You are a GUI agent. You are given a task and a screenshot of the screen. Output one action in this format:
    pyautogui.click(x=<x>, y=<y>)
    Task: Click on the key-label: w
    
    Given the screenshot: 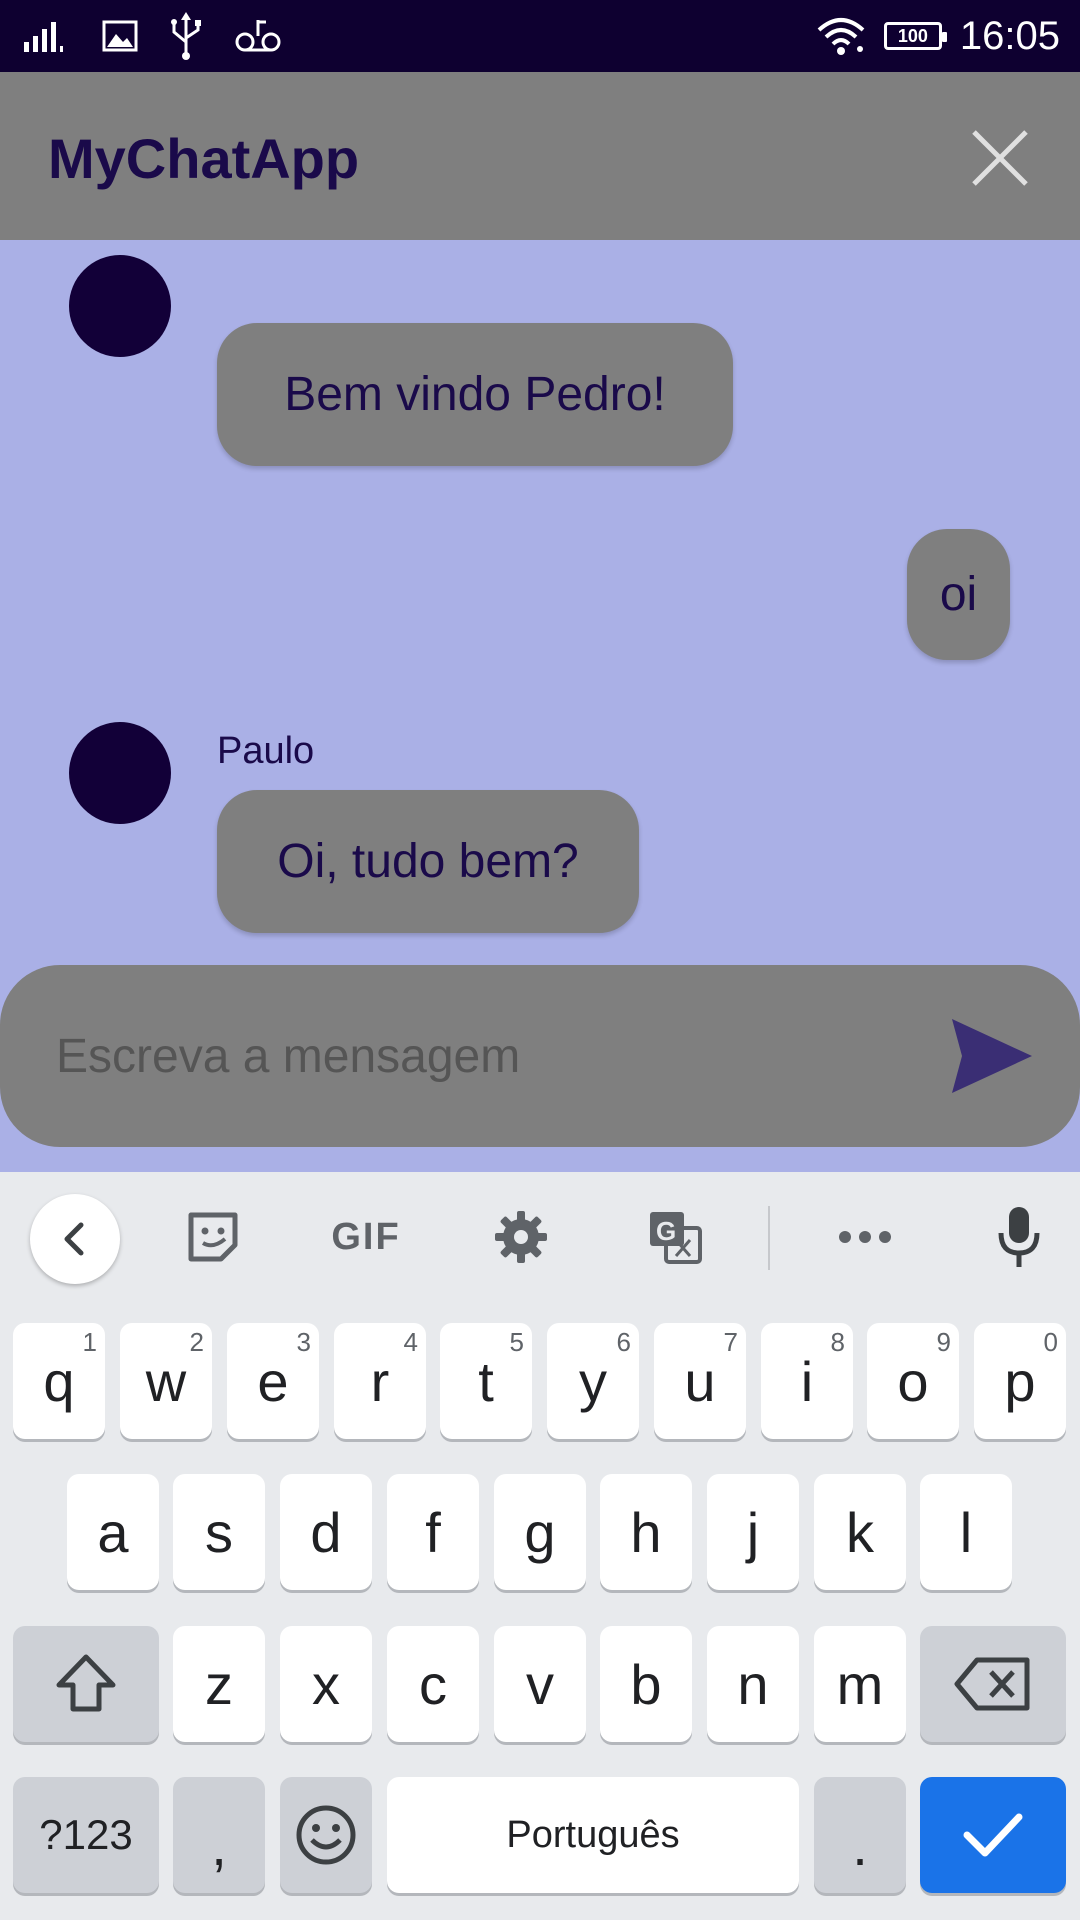 What is the action you would take?
    pyautogui.click(x=166, y=1381)
    